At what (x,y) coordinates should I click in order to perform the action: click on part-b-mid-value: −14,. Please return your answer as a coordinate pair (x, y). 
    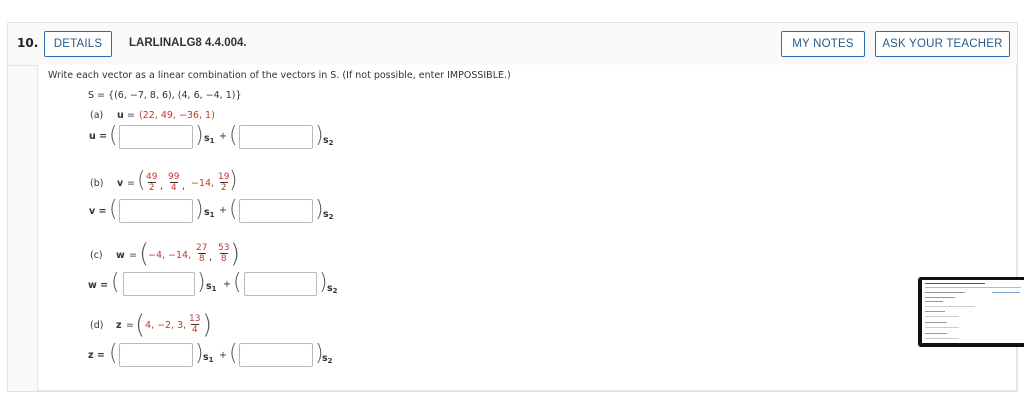
    Looking at the image, I should click on (203, 183).